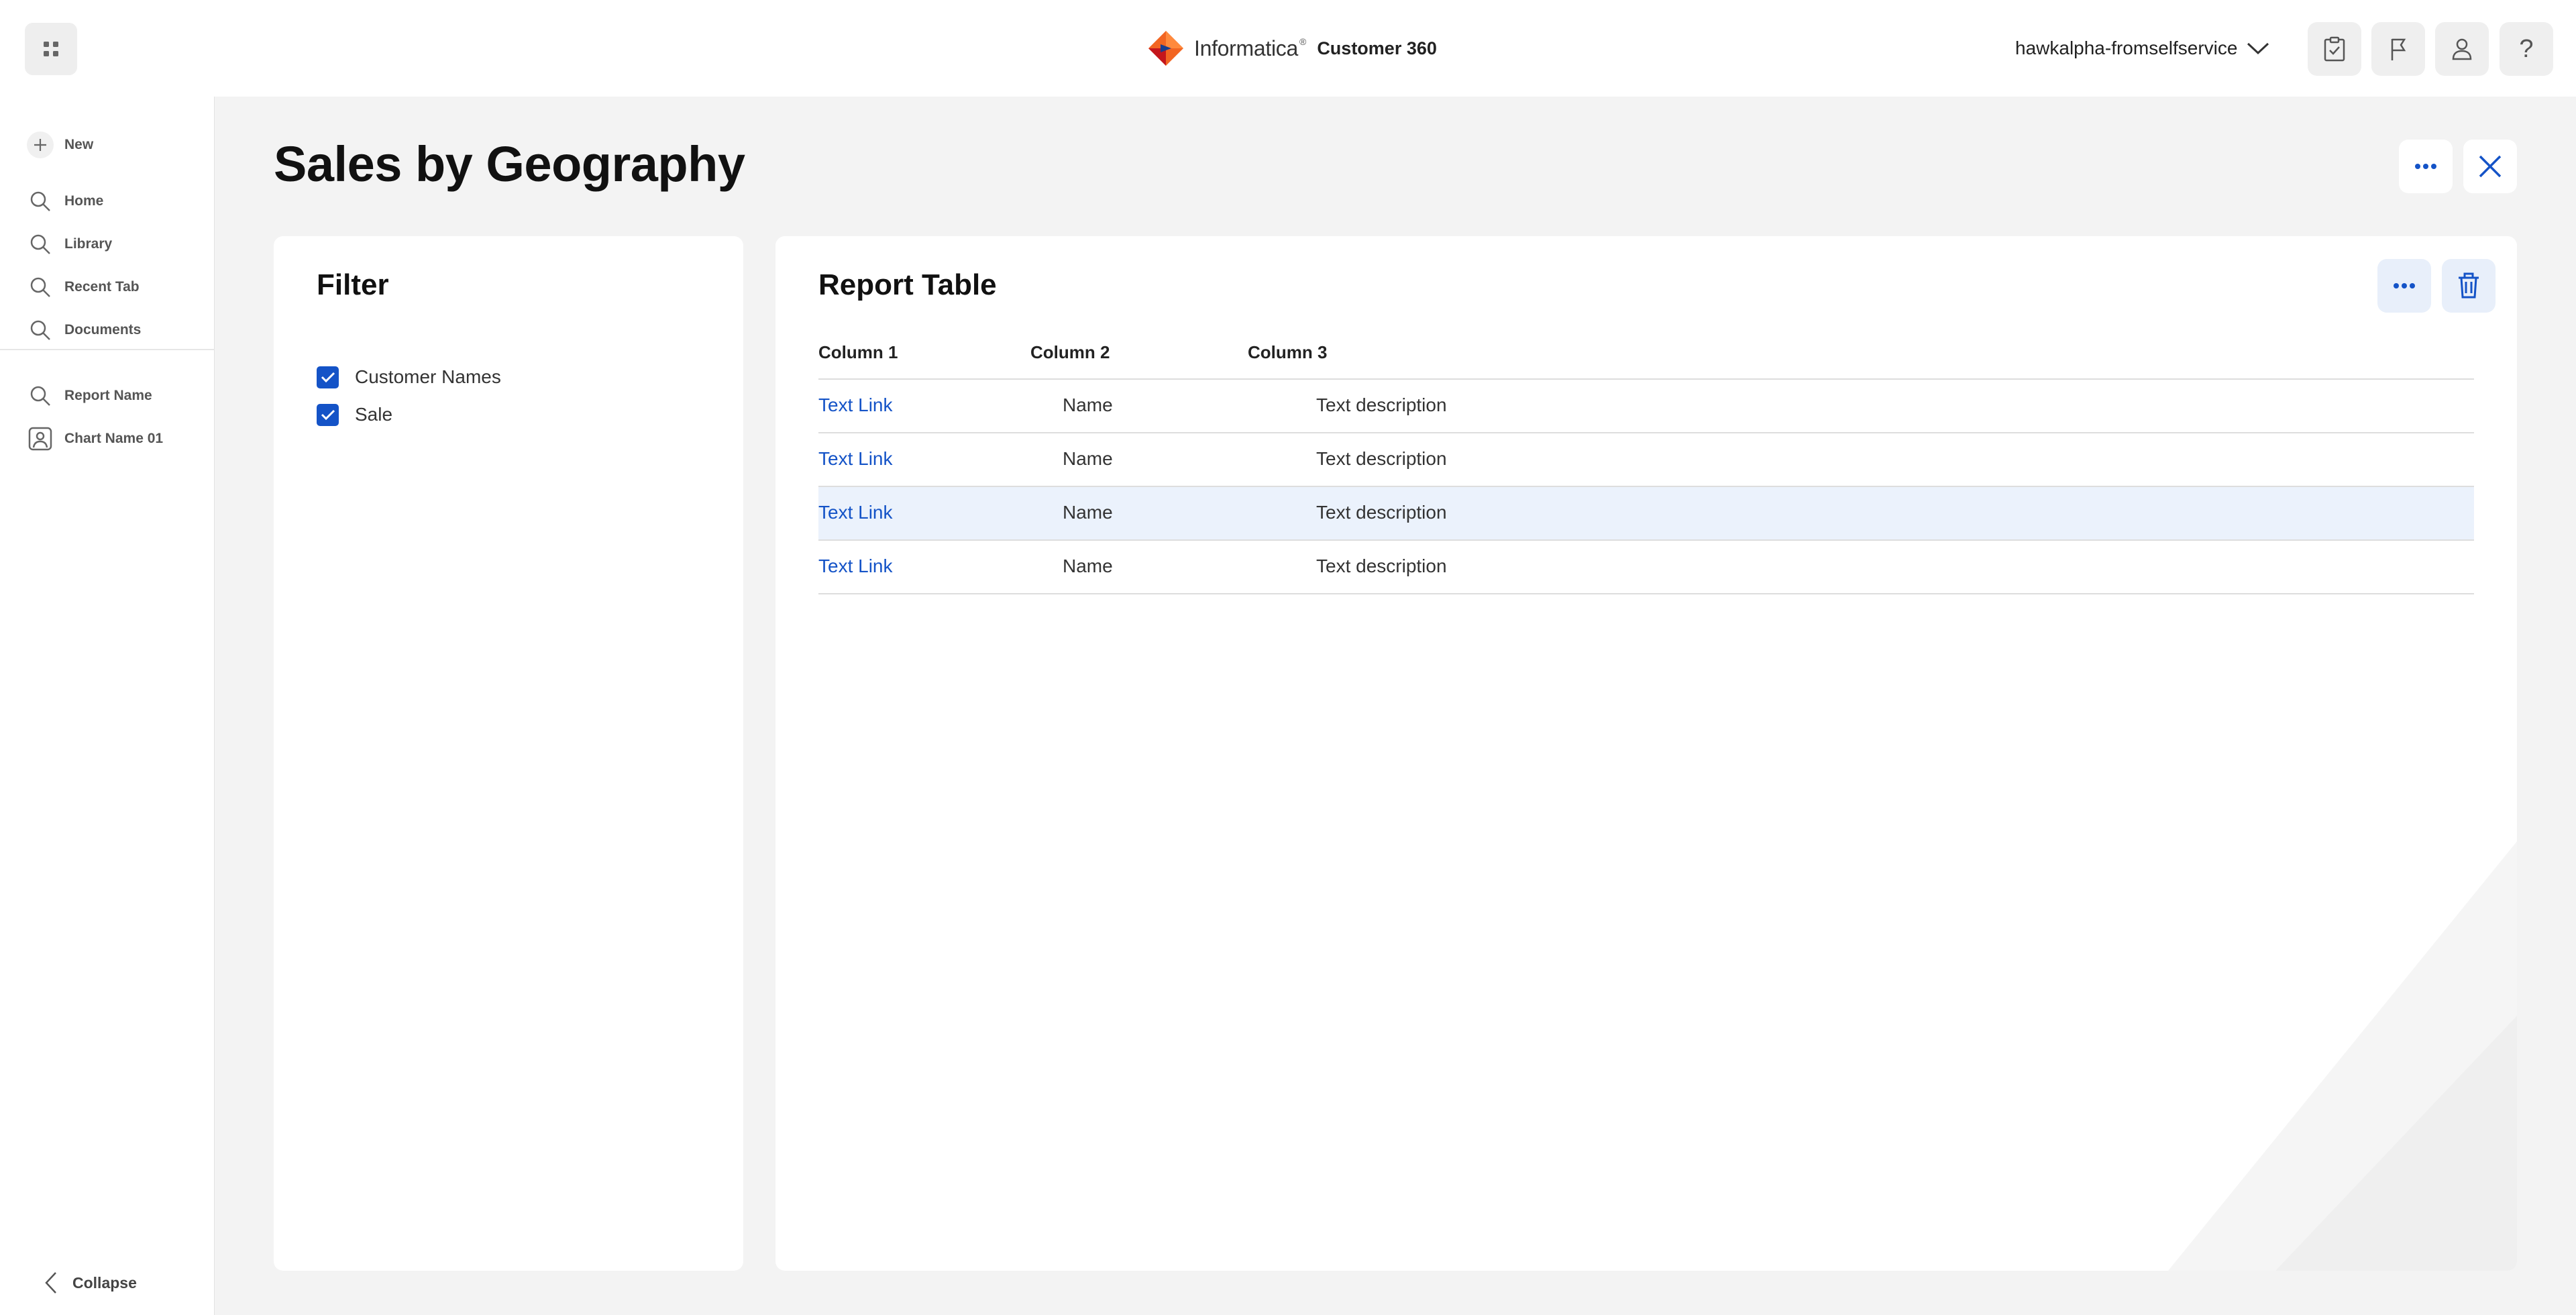 This screenshot has height=1315, width=2576. I want to click on user-icon, so click(2462, 49).